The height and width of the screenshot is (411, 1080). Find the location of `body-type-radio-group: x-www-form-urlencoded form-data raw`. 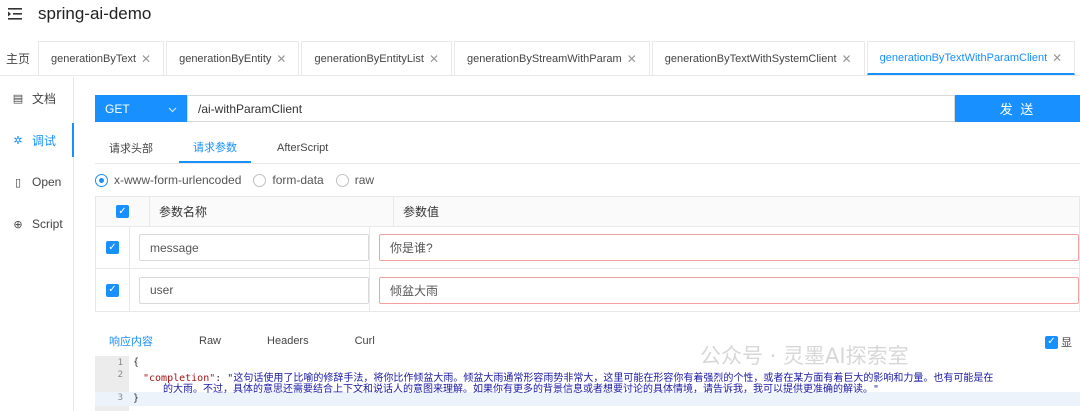

body-type-radio-group: x-www-form-urlencoded form-data raw is located at coordinates (587, 180).